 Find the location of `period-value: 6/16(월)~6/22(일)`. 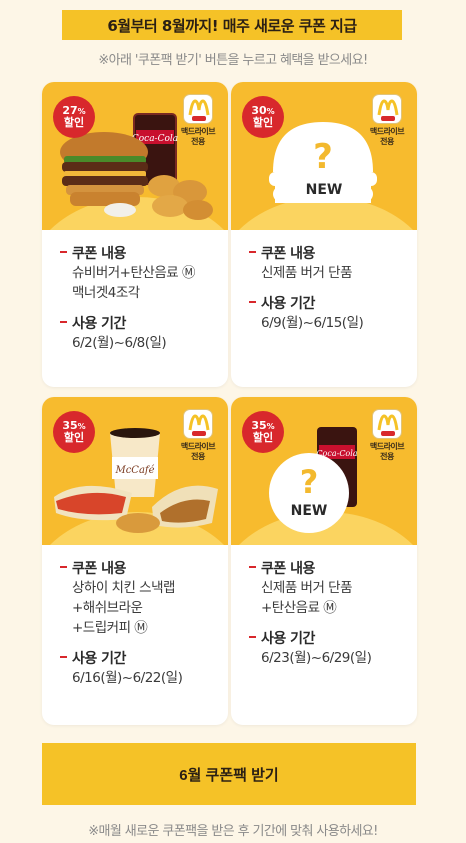

period-value: 6/16(월)~6/22(일) is located at coordinates (127, 678).